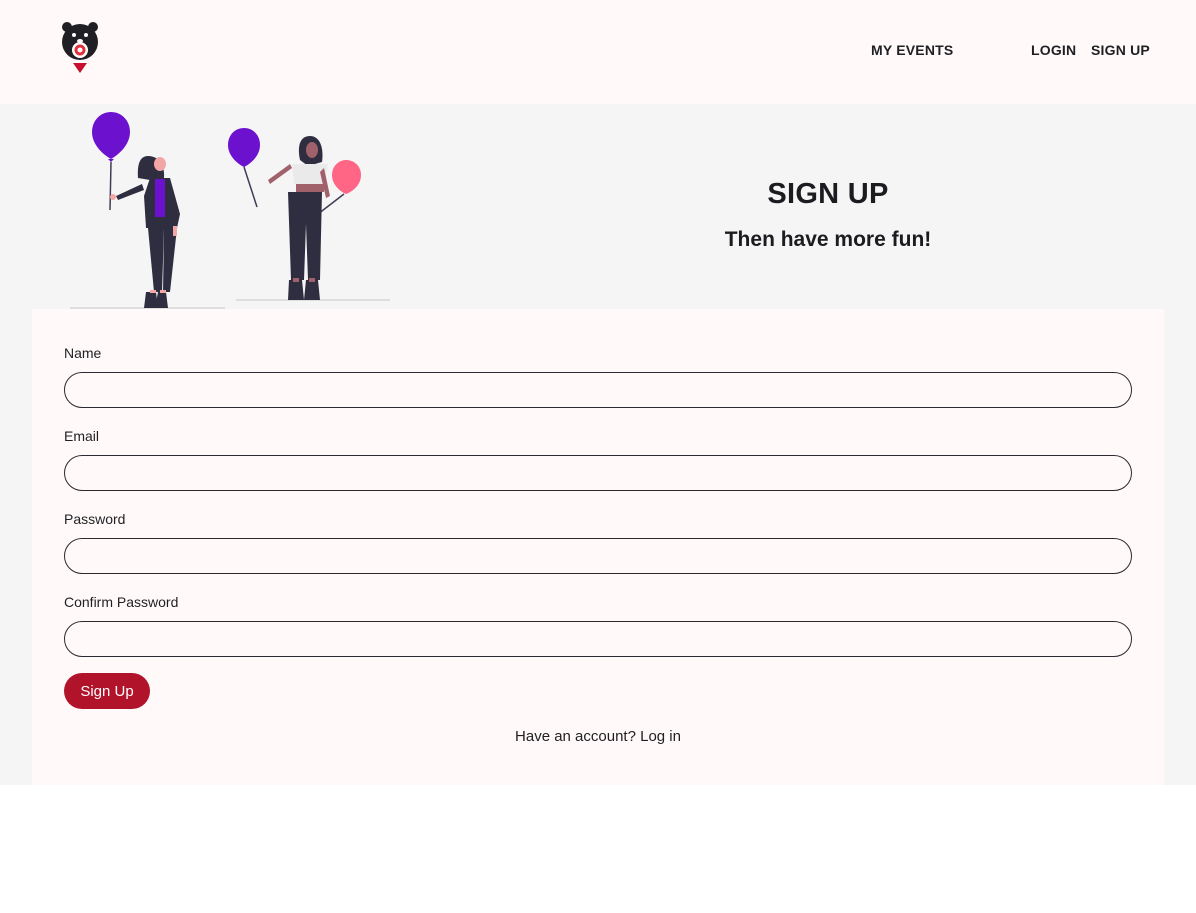  What do you see at coordinates (1053, 50) in the screenshot?
I see `nav-login-link: LOGIN` at bounding box center [1053, 50].